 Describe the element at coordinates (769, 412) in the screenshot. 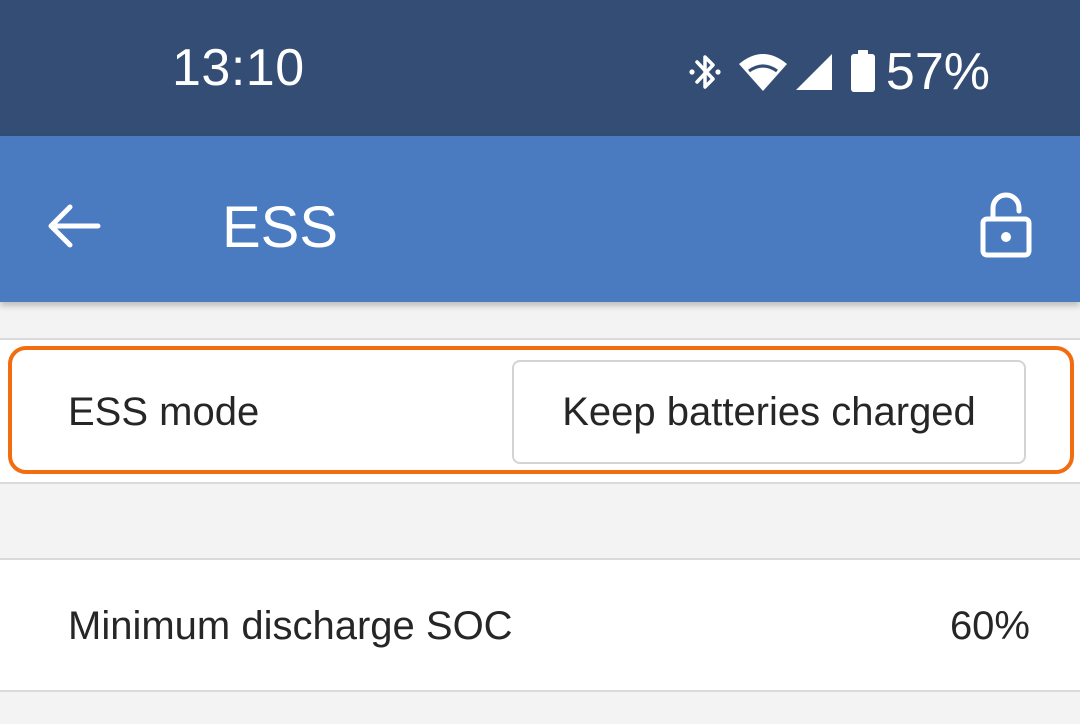

I see `ess-mode-select: Keep batteries charged` at that location.